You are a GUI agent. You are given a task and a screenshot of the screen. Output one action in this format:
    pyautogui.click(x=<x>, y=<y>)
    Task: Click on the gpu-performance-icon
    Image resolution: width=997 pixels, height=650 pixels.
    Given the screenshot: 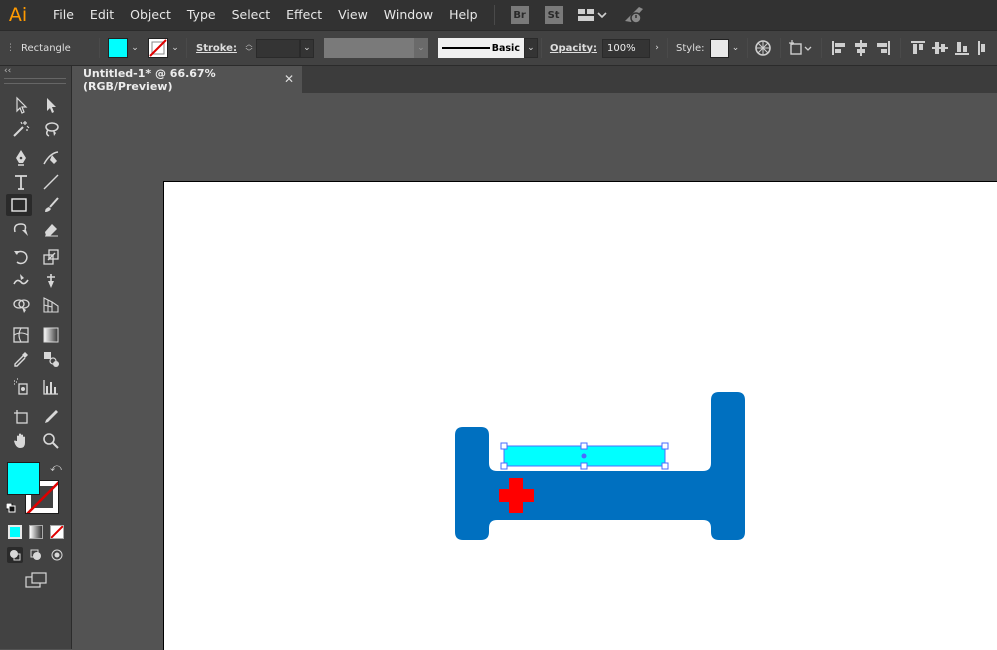 What is the action you would take?
    pyautogui.click(x=634, y=15)
    